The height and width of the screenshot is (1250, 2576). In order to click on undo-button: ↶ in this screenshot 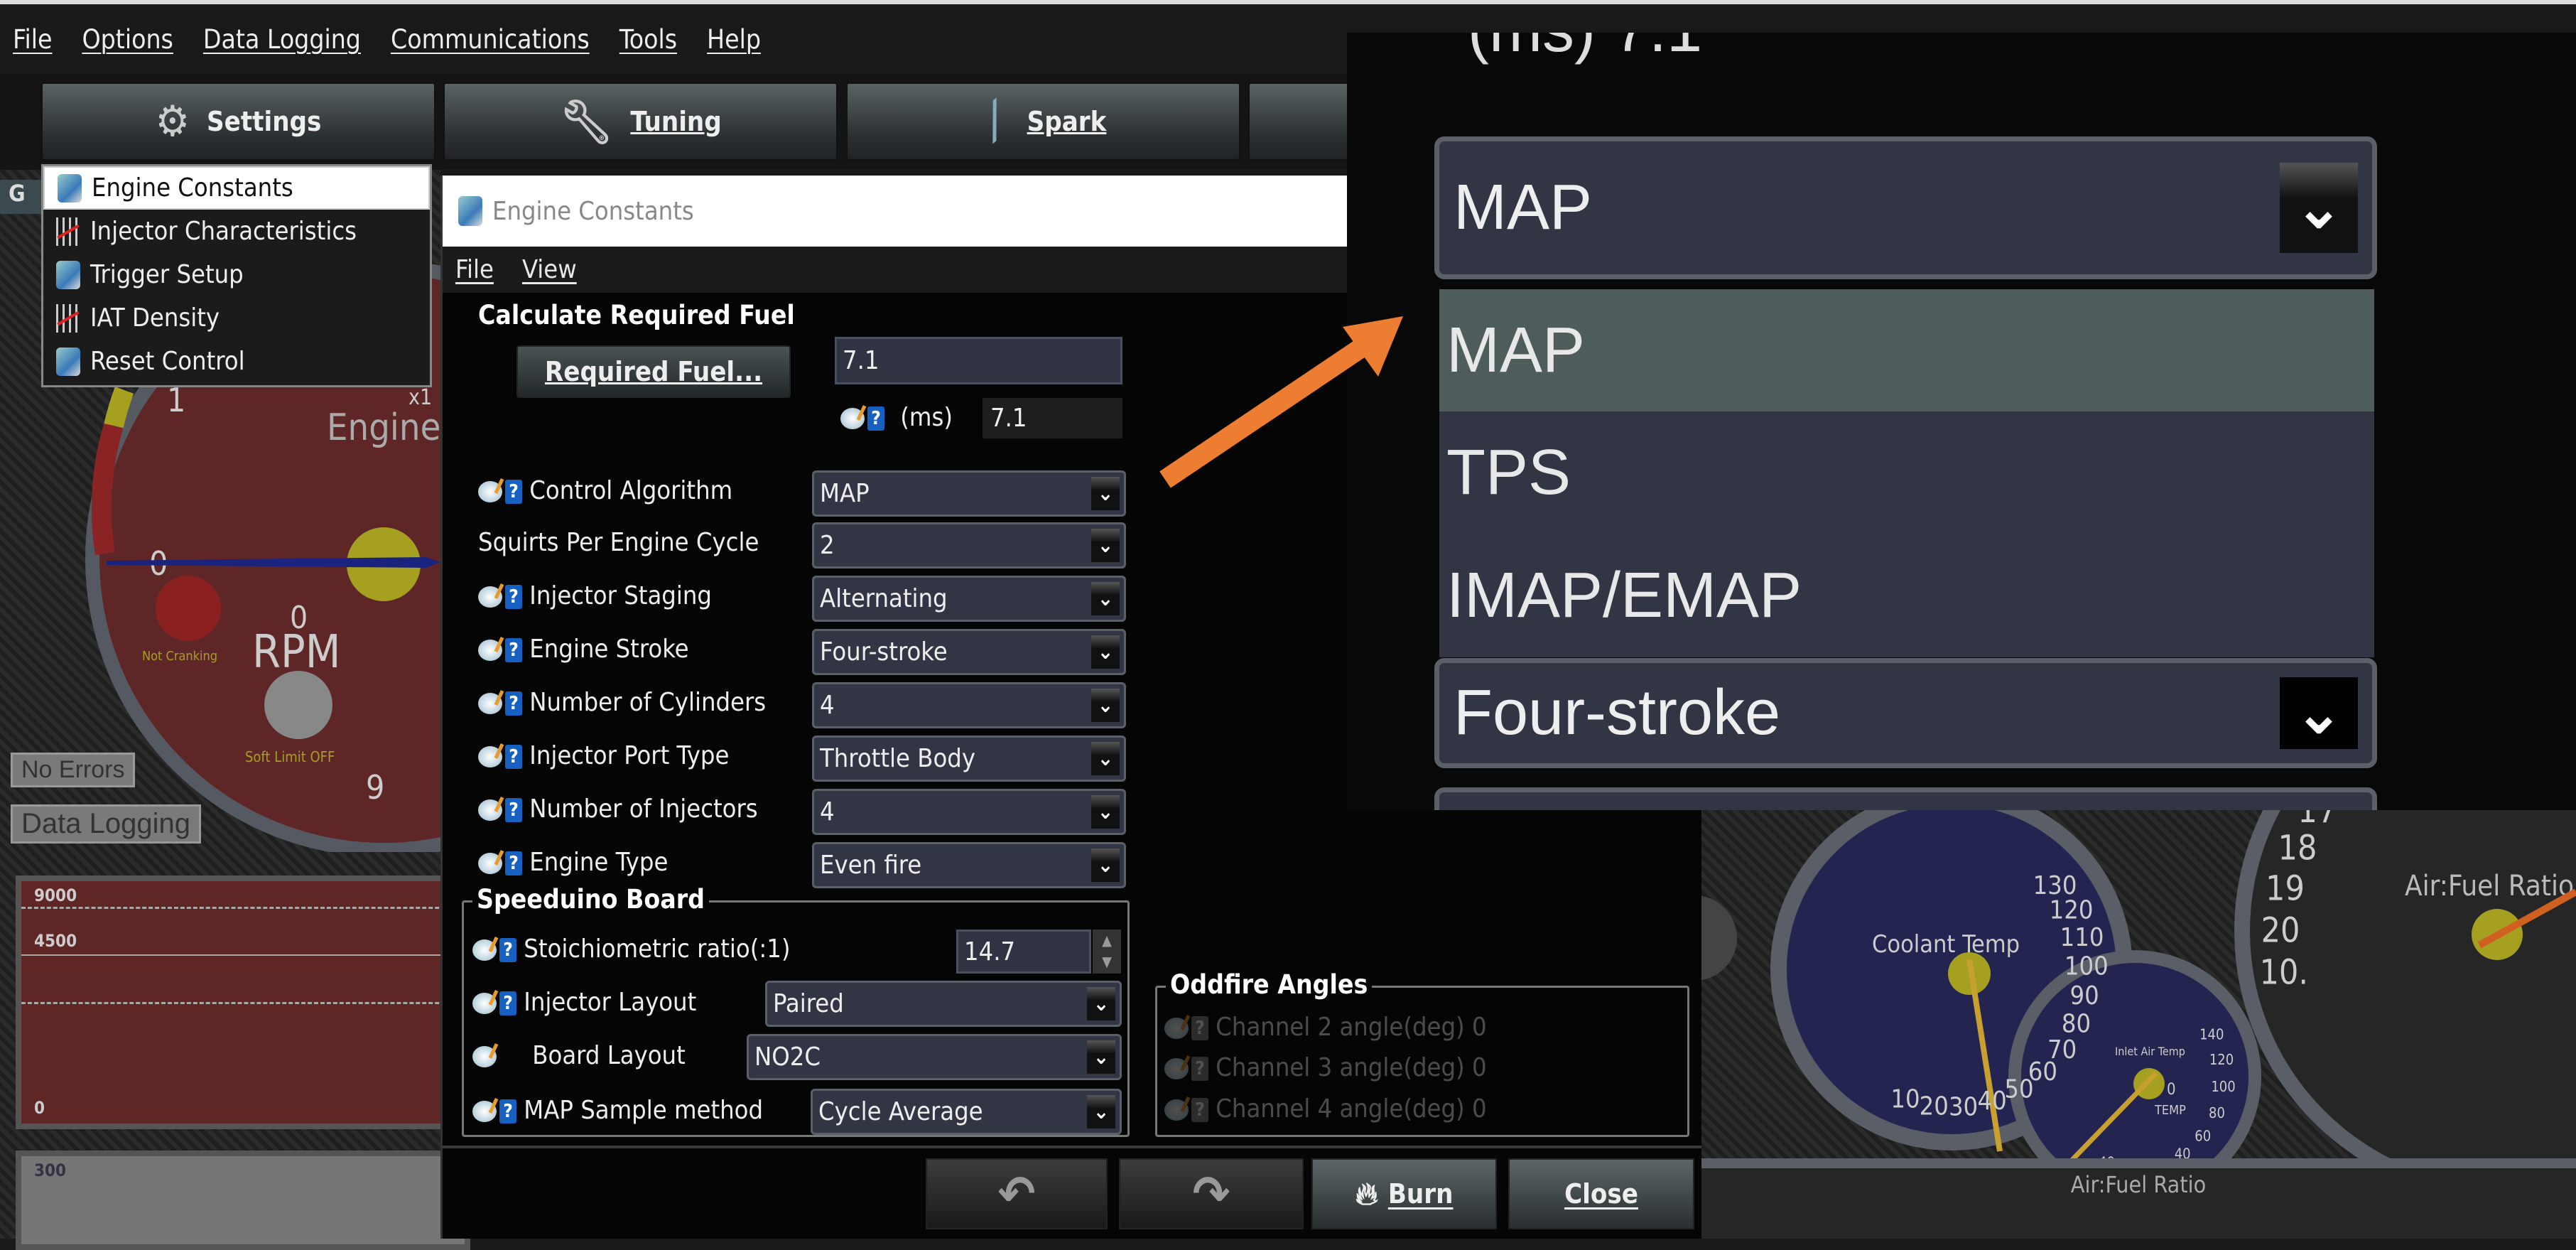, I will do `click(1017, 1193)`.